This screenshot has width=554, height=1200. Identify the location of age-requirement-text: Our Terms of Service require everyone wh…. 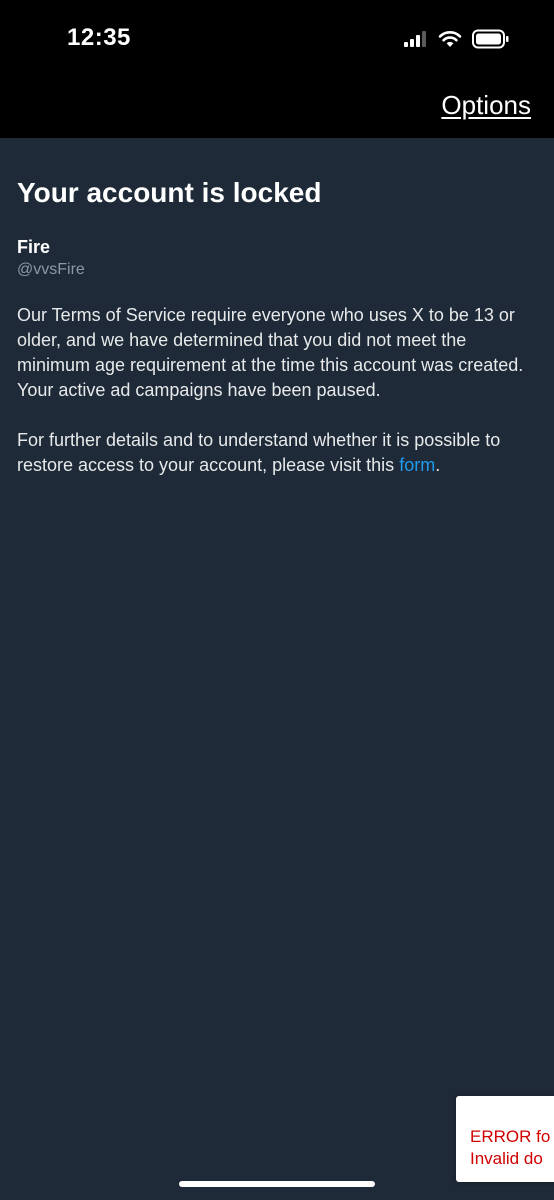
(270, 340).